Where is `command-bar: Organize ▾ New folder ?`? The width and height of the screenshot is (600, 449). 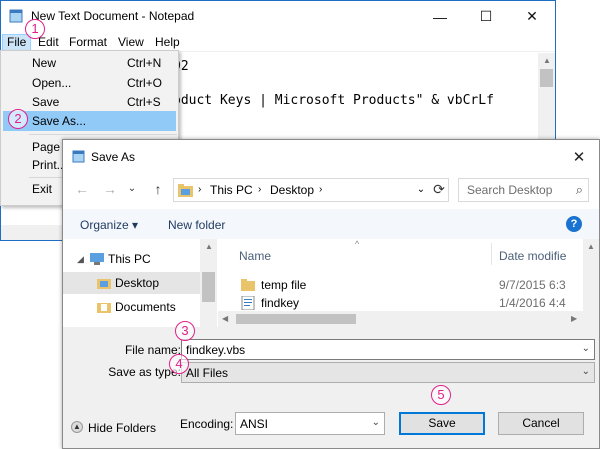 command-bar: Organize ▾ New folder ? is located at coordinates (331, 224).